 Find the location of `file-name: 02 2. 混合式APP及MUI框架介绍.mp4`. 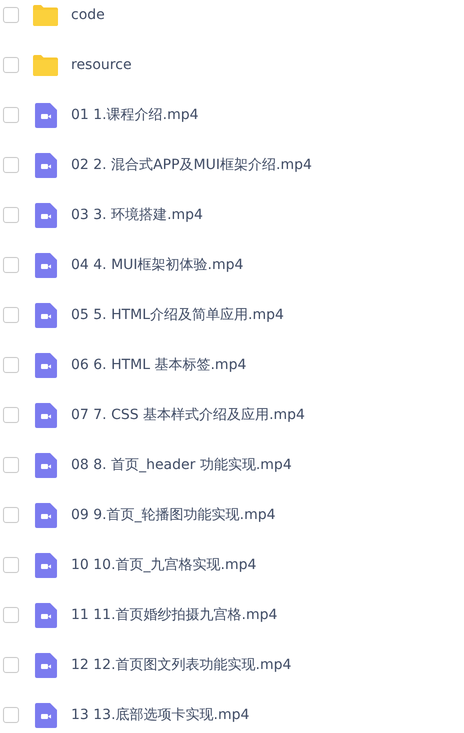

file-name: 02 2. 混合式APP及MUI框架介绍.mp4 is located at coordinates (191, 165).